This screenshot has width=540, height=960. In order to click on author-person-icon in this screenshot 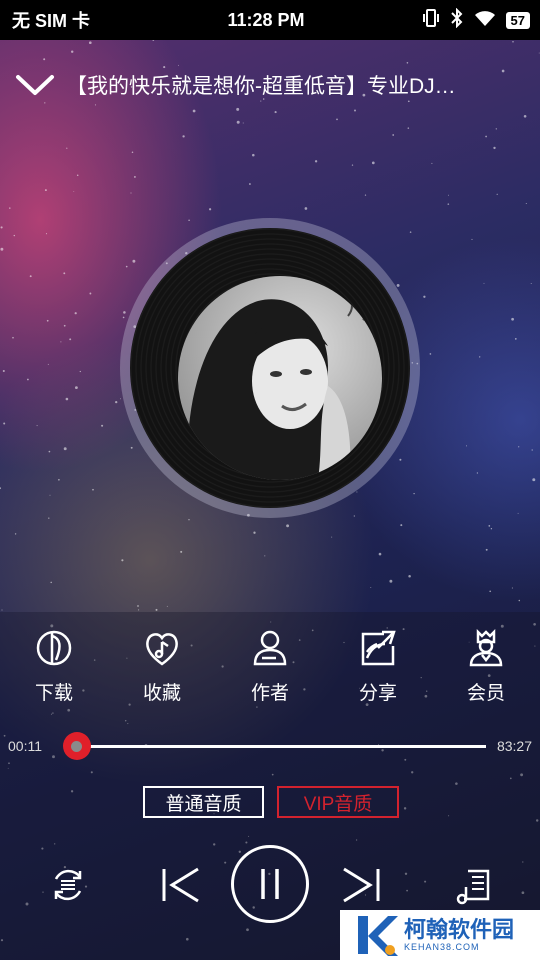, I will do `click(270, 648)`.